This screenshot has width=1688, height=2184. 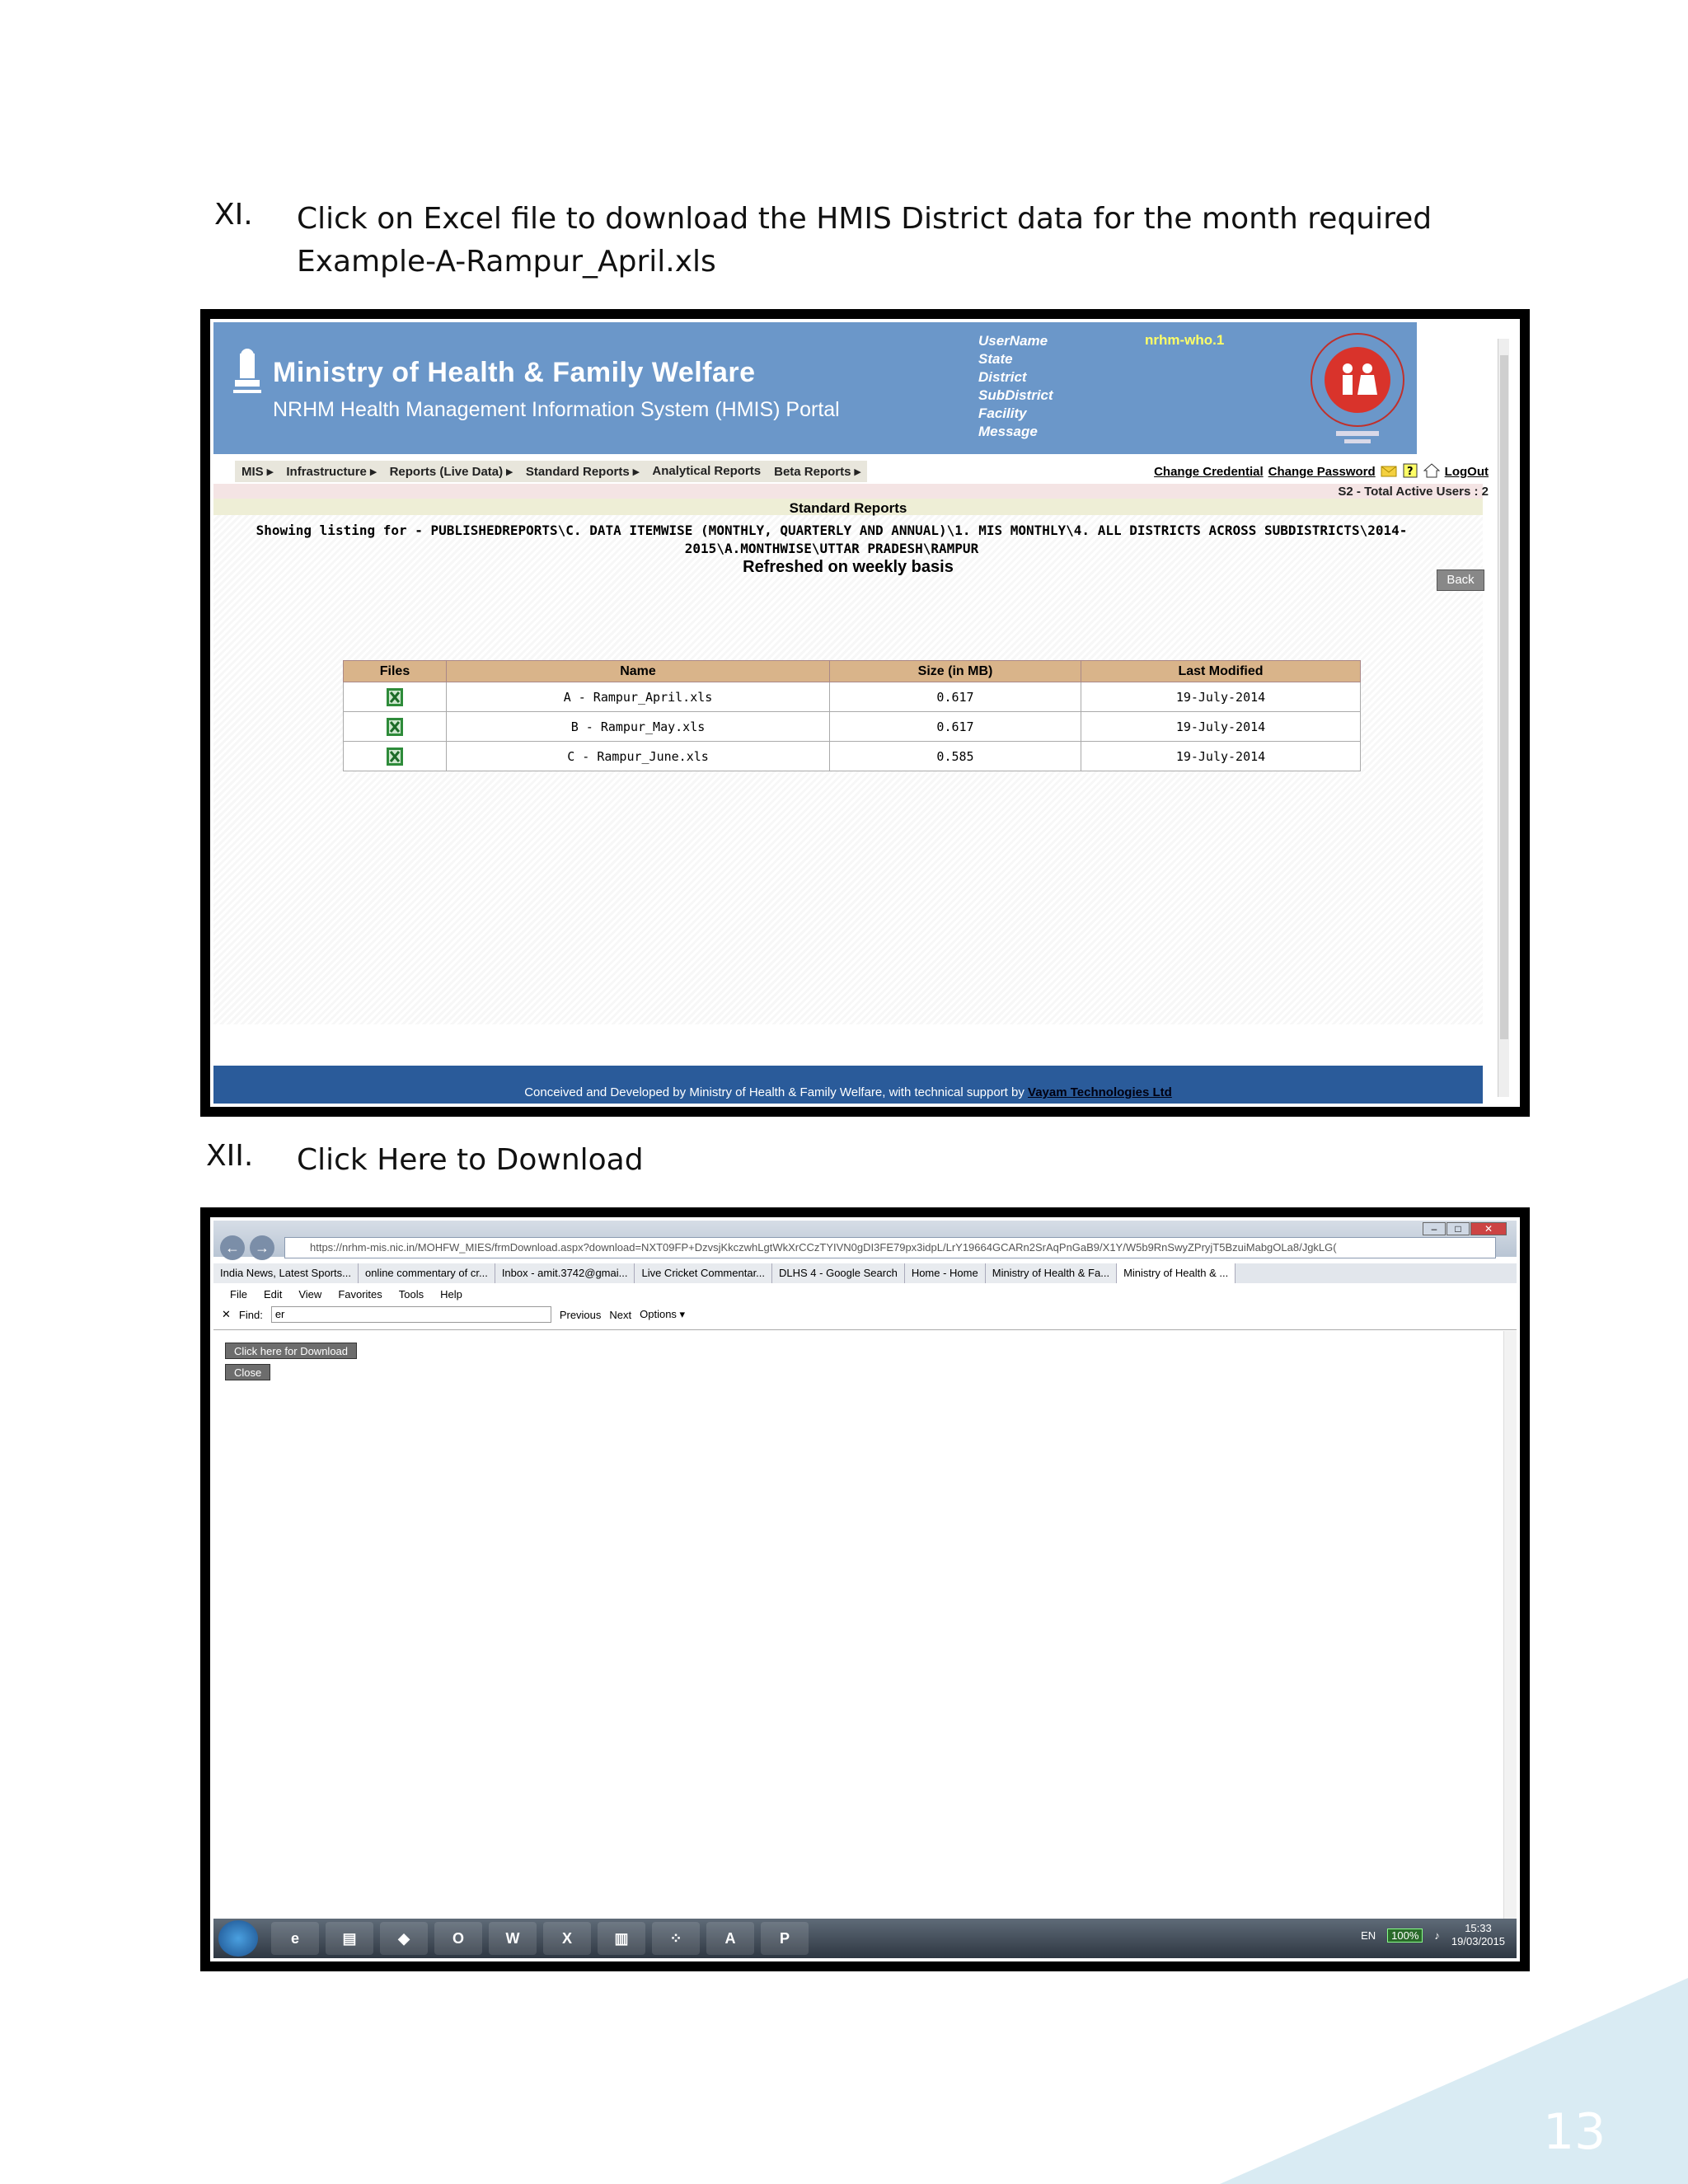 I want to click on back-button: Back, so click(x=1461, y=580).